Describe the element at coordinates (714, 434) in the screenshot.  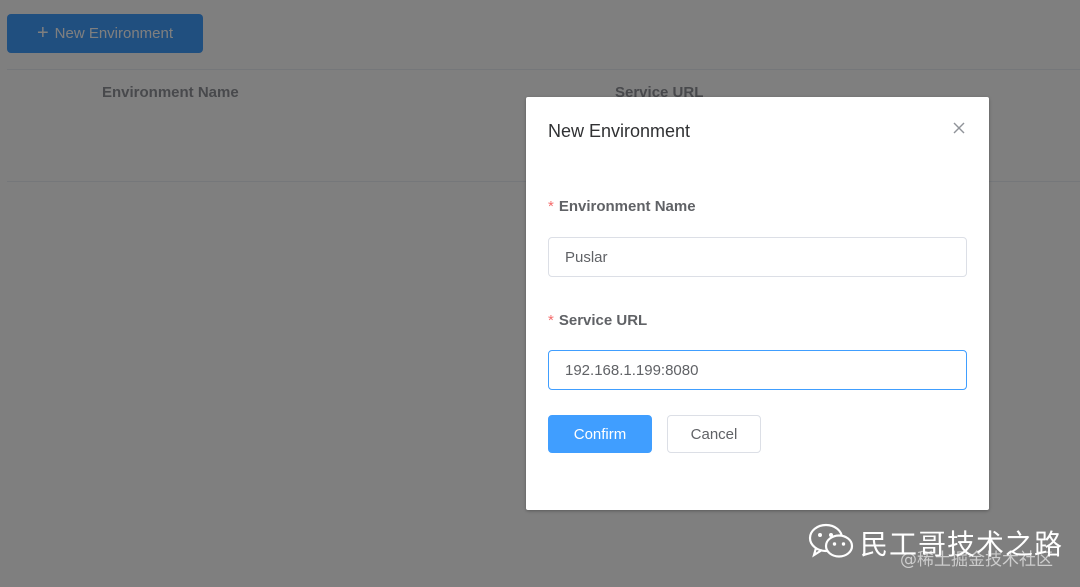
I see `cancel-button: Cancel` at that location.